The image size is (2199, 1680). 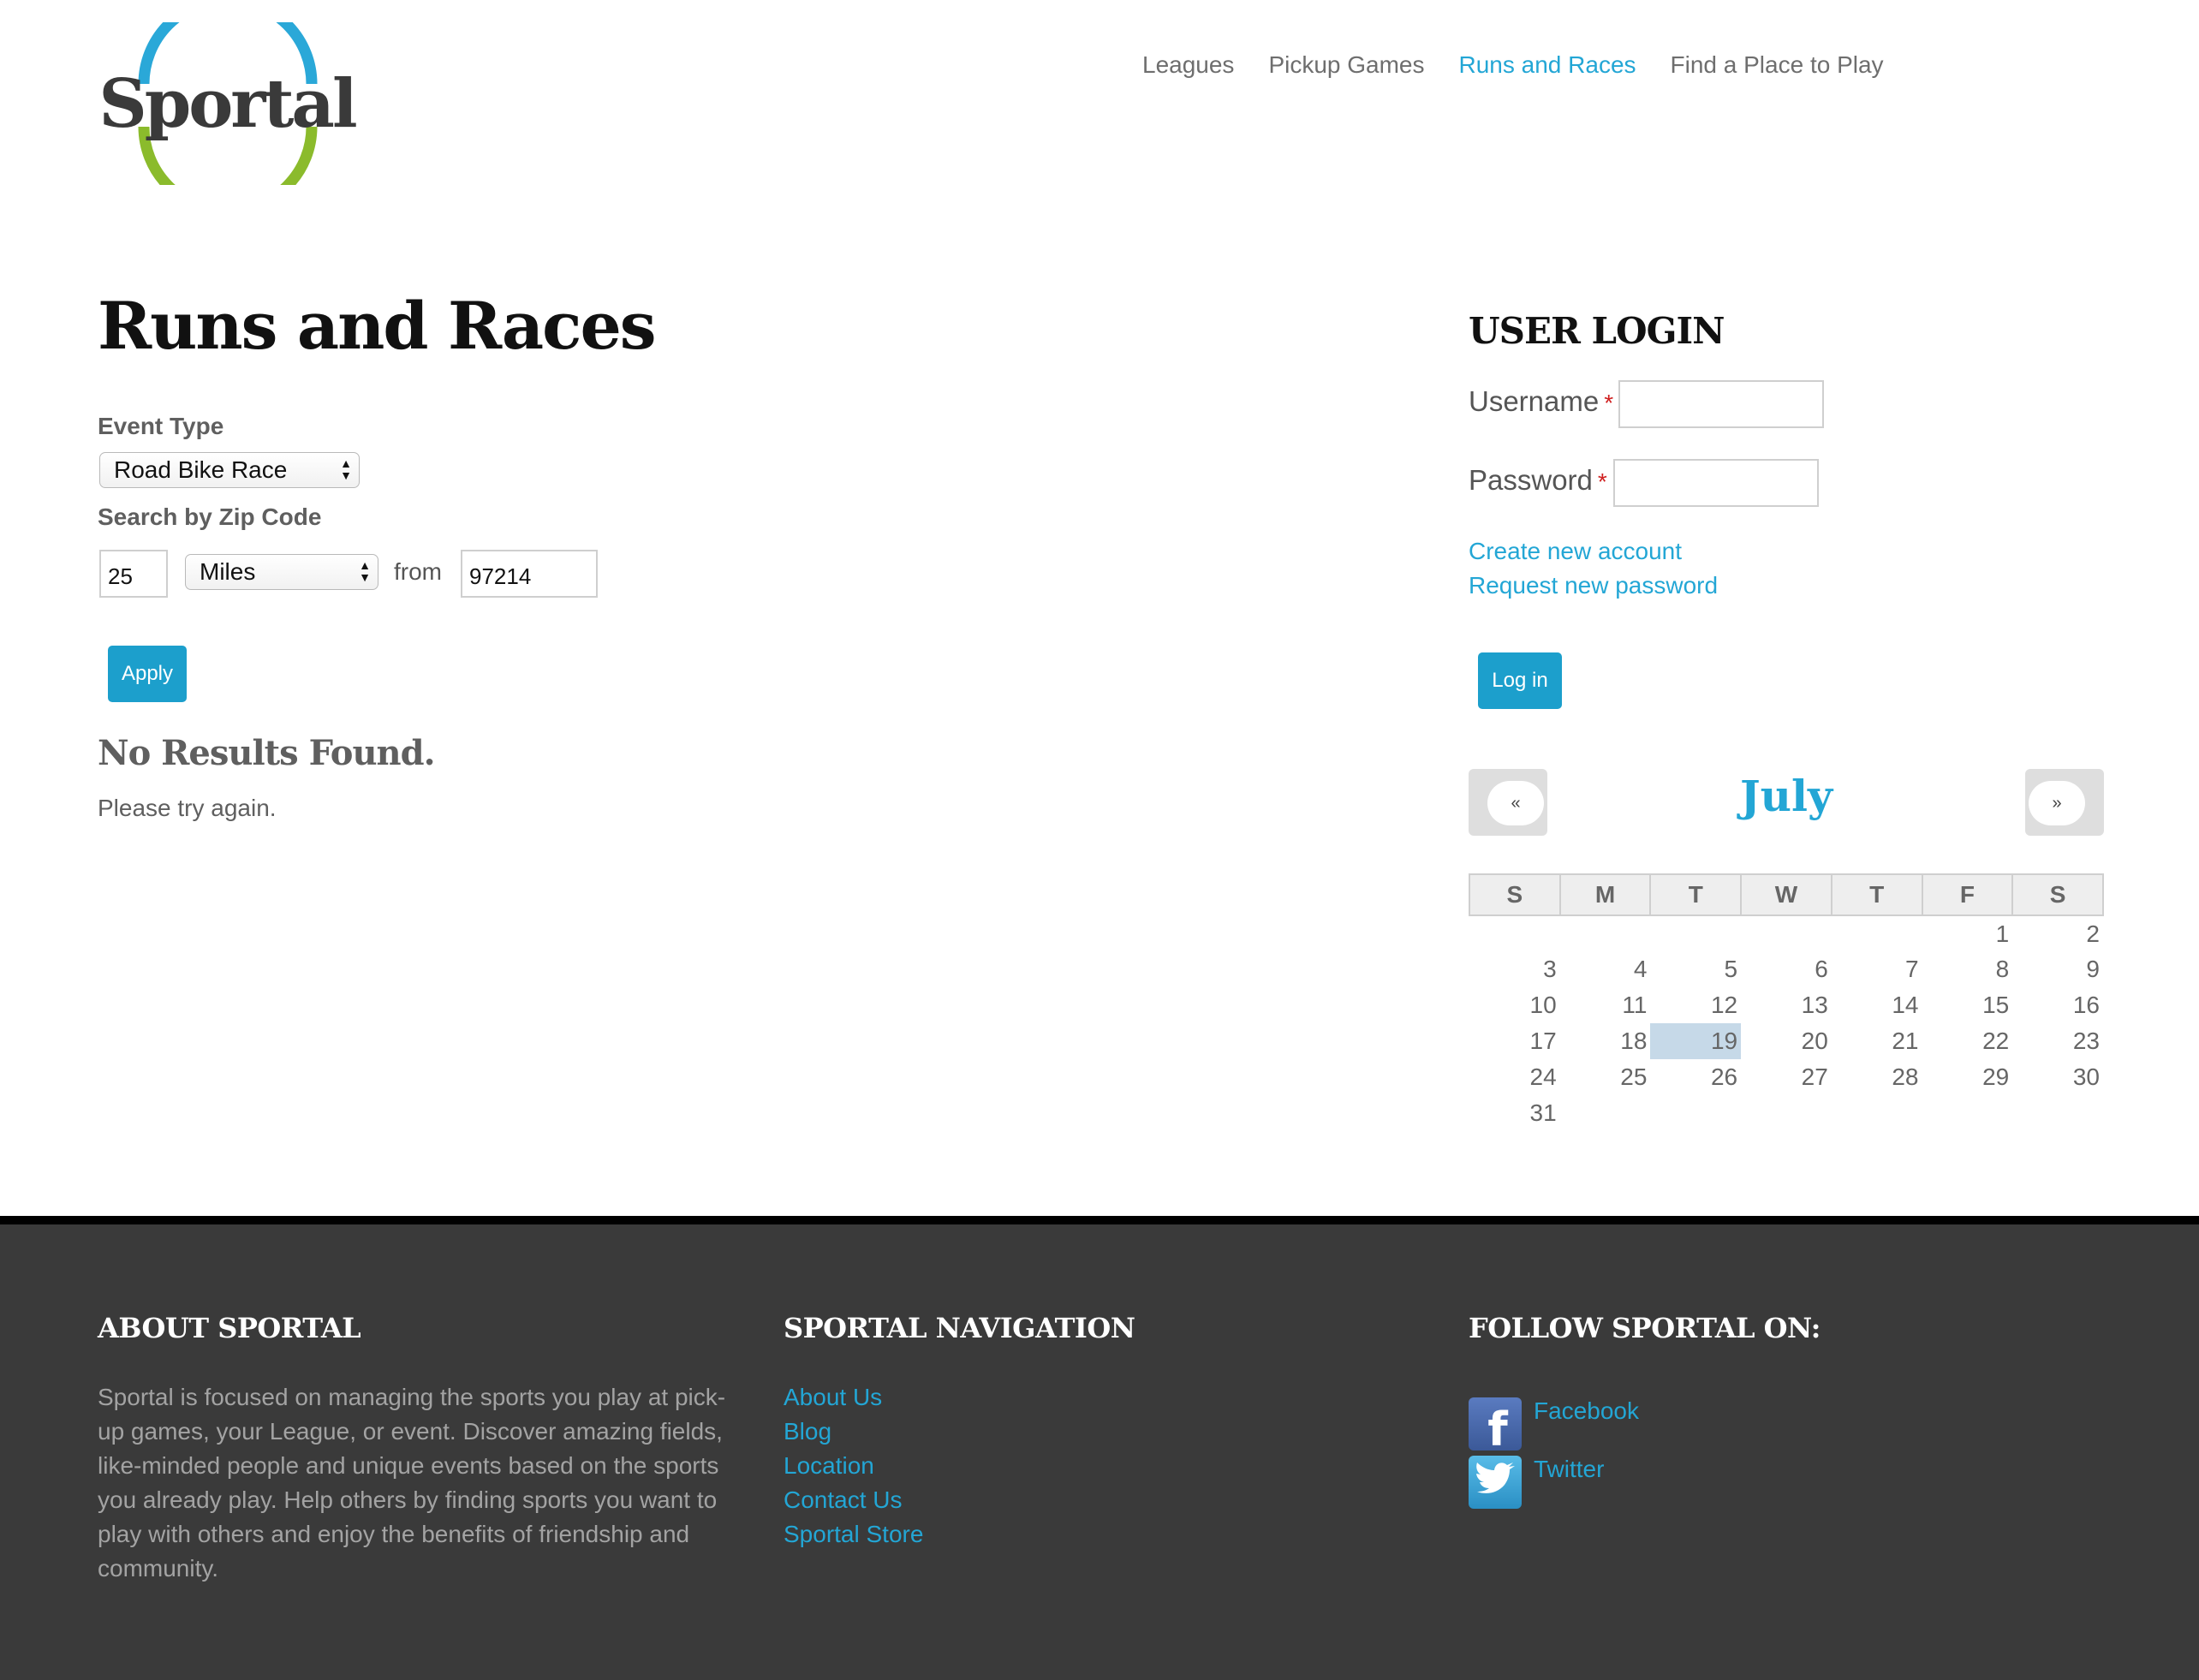 I want to click on logo-graphic: Sportal, so click(x=227, y=104).